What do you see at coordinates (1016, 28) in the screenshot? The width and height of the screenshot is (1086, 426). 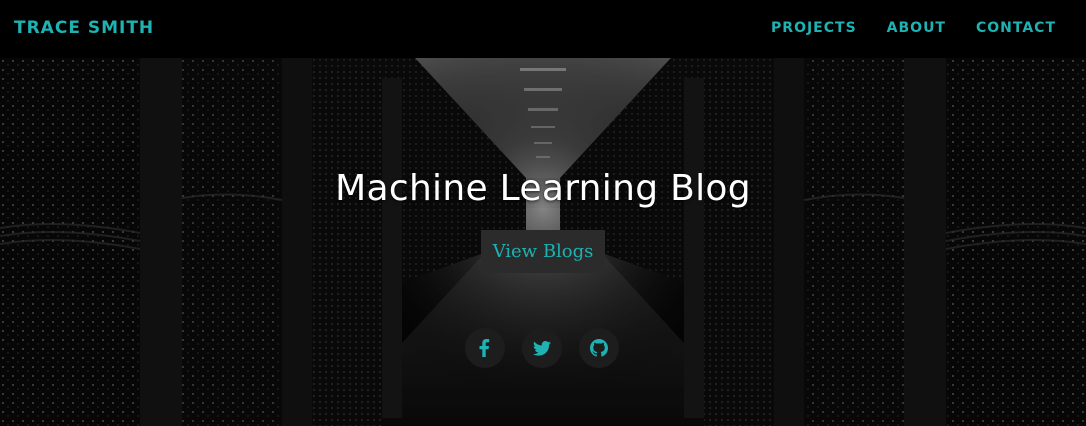 I see `nav-link-contact: CONTACT` at bounding box center [1016, 28].